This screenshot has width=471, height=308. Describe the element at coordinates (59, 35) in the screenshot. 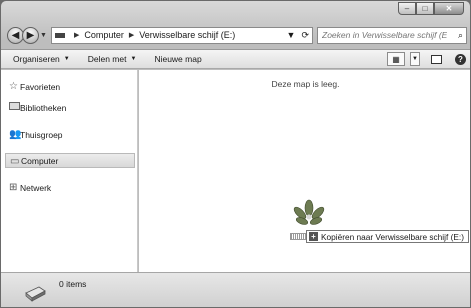

I see `drive-icon` at that location.